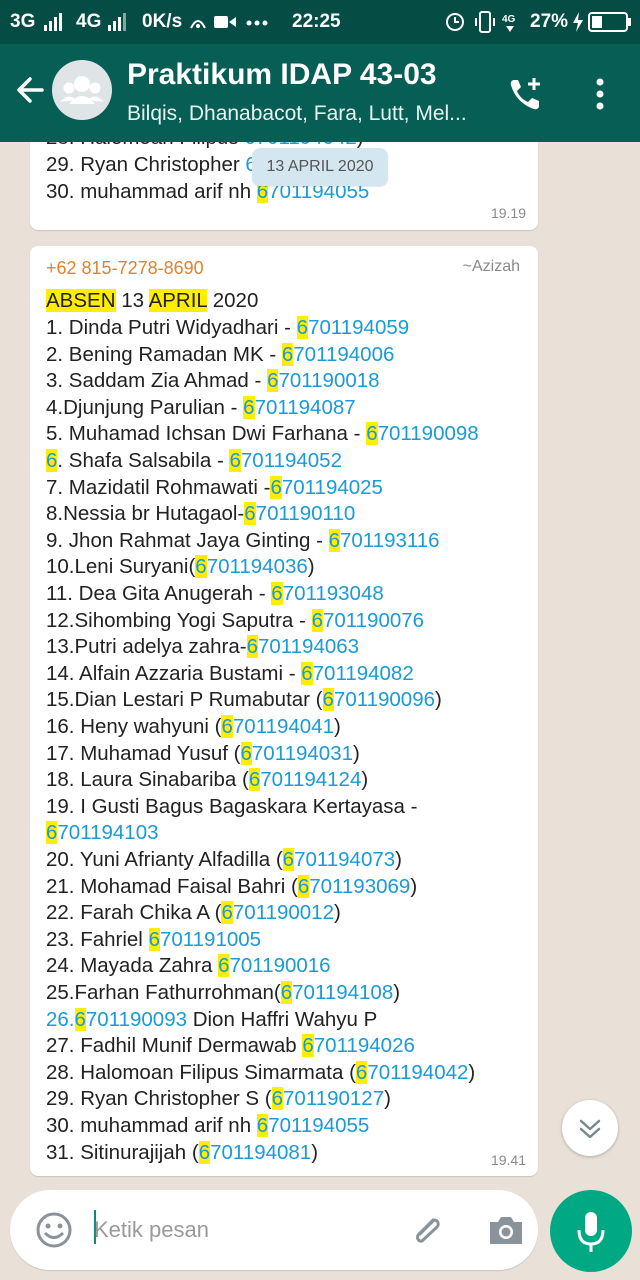 This screenshot has width=640, height=1280. I want to click on vibrate-icon, so click(485, 22).